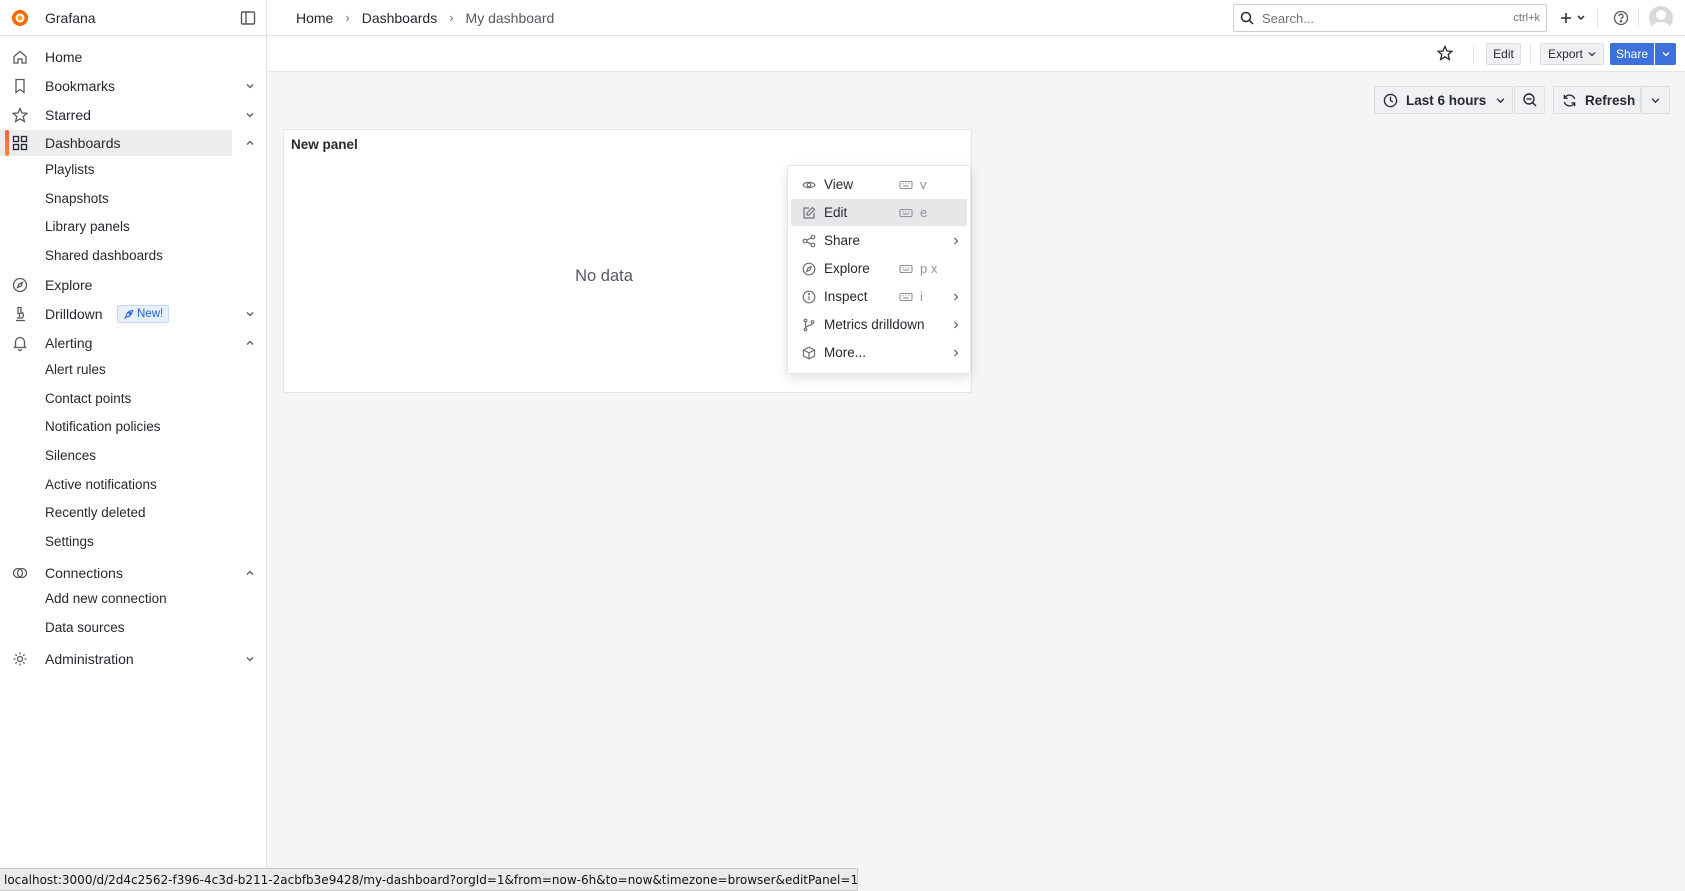 This screenshot has width=1685, height=891. I want to click on breadcrumb-home: Home, so click(314, 18).